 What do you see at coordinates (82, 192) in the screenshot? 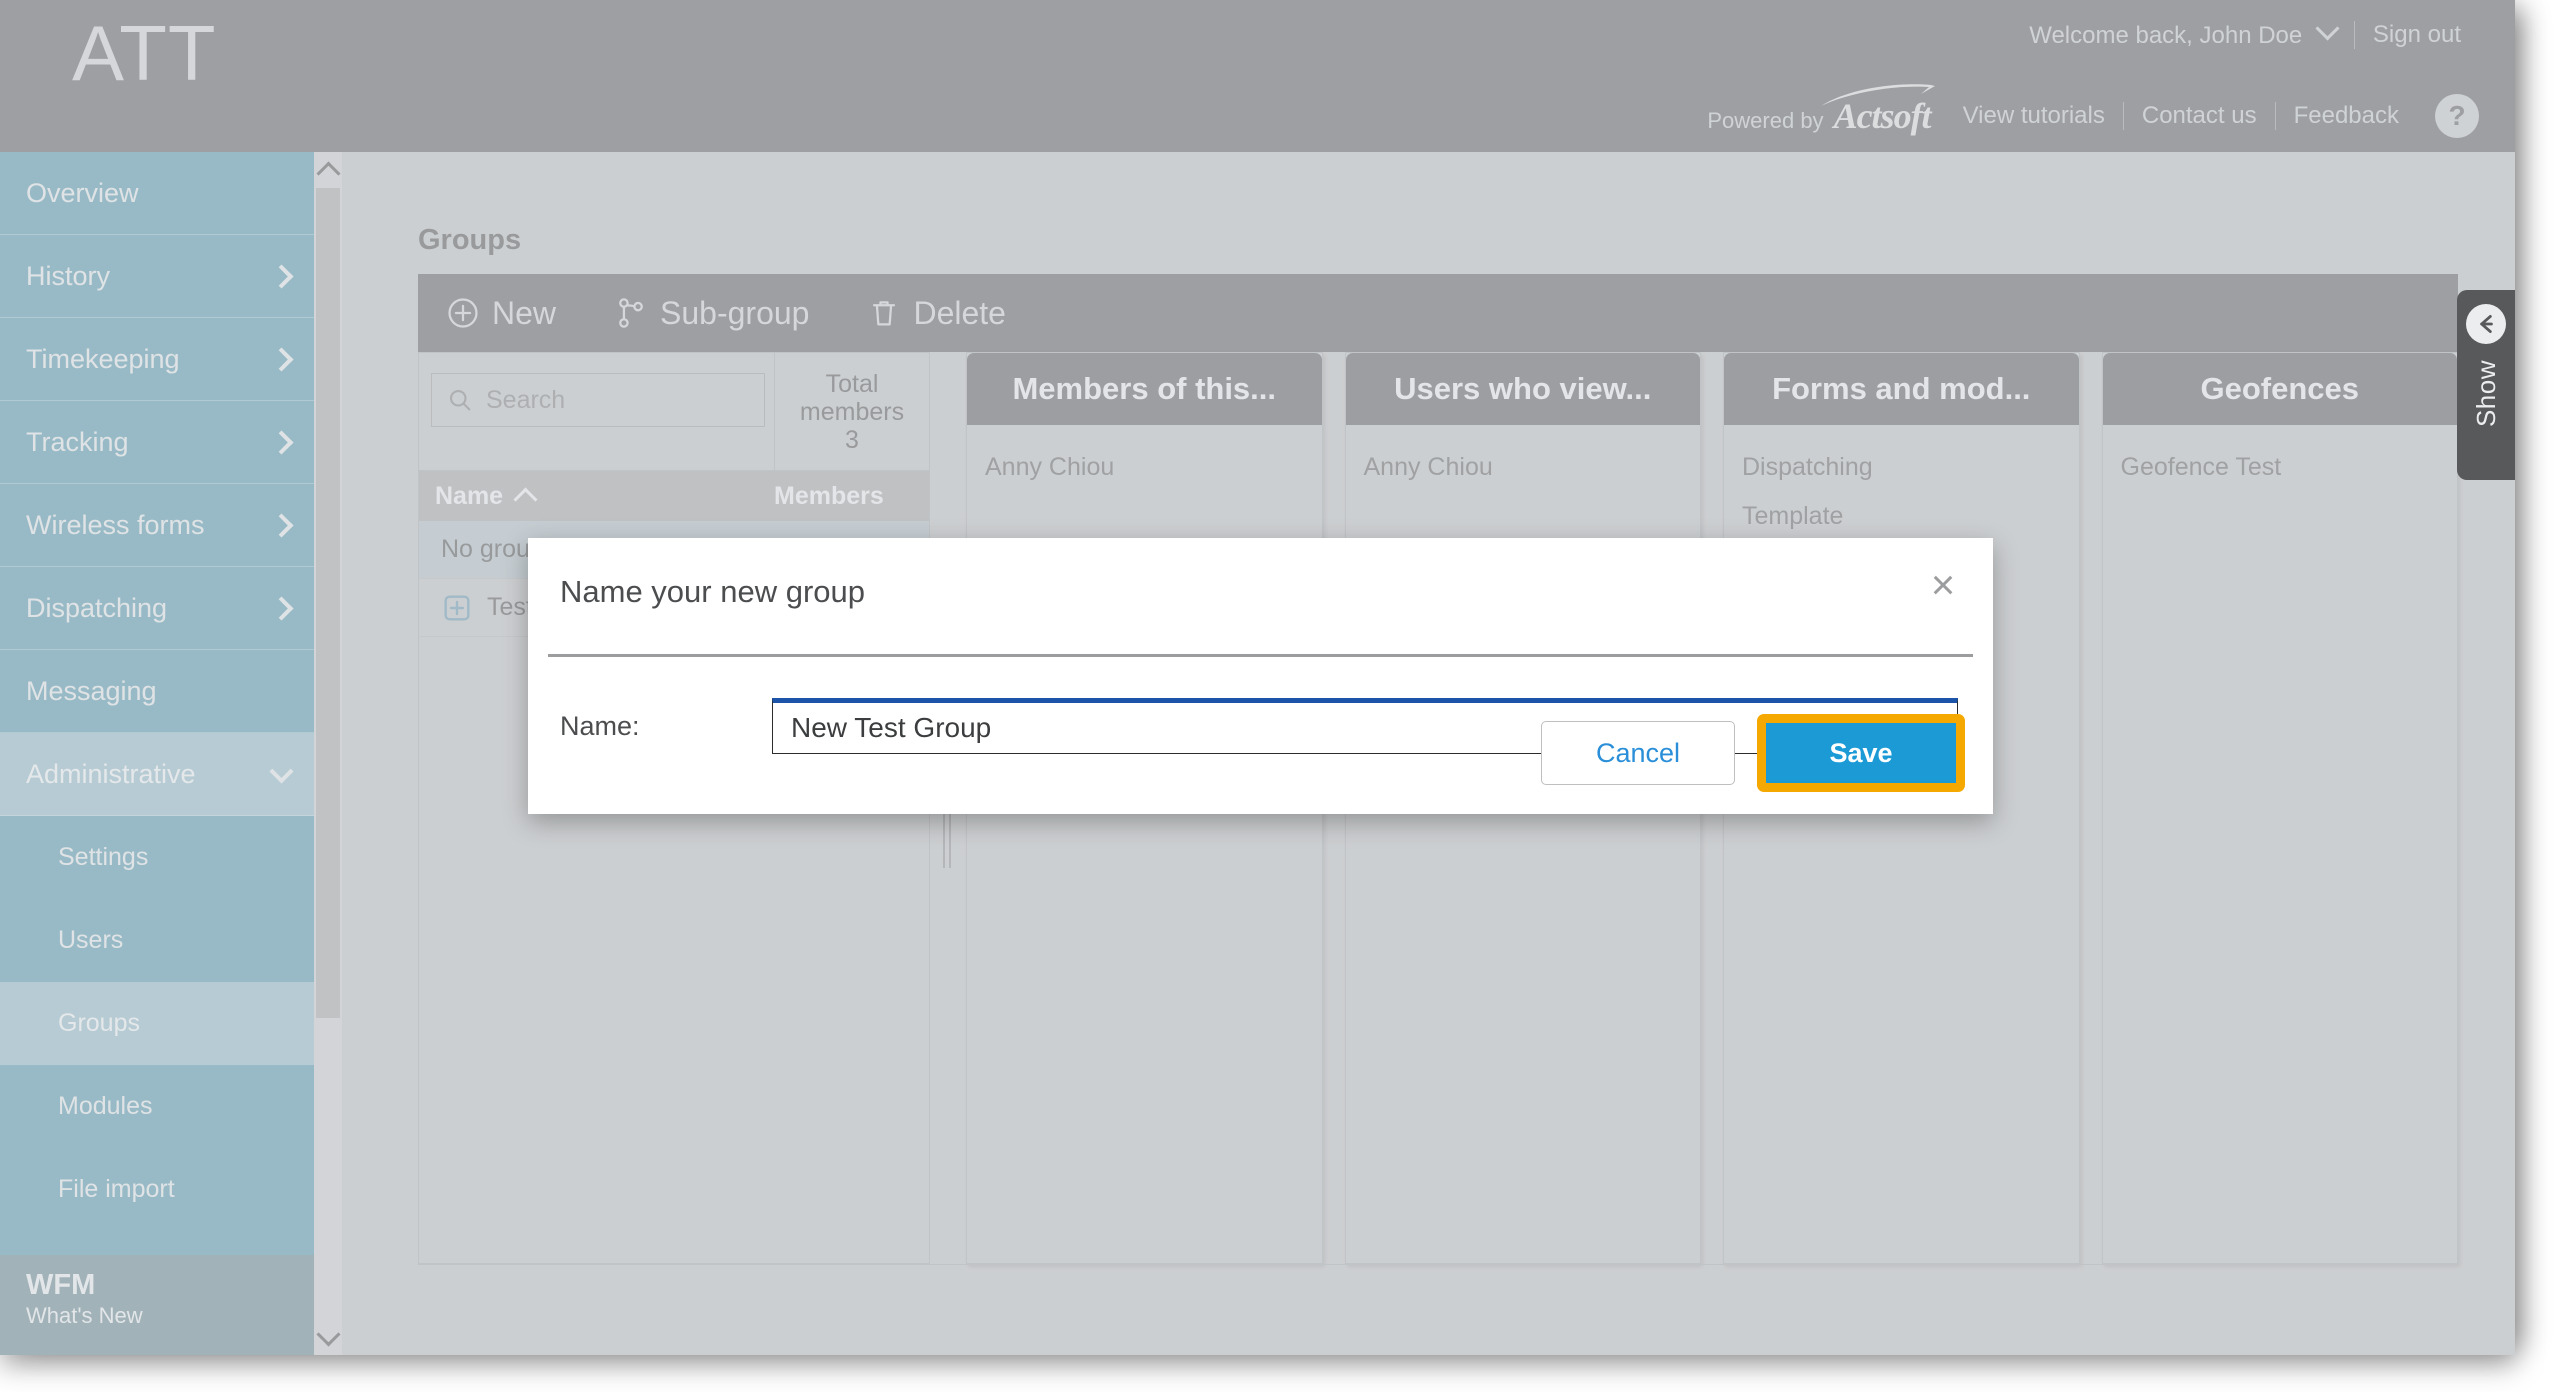
I see `sidebar-item-label: Overview` at bounding box center [82, 192].